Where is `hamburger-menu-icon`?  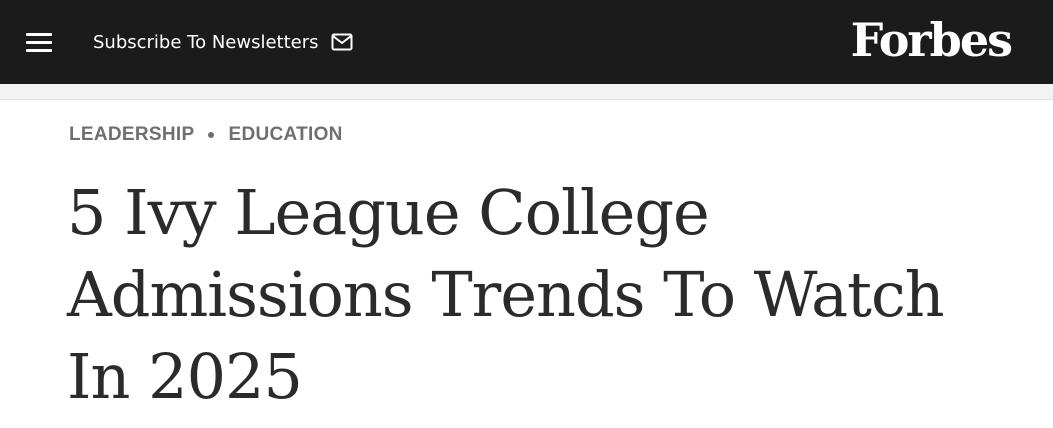
hamburger-menu-icon is located at coordinates (39, 42).